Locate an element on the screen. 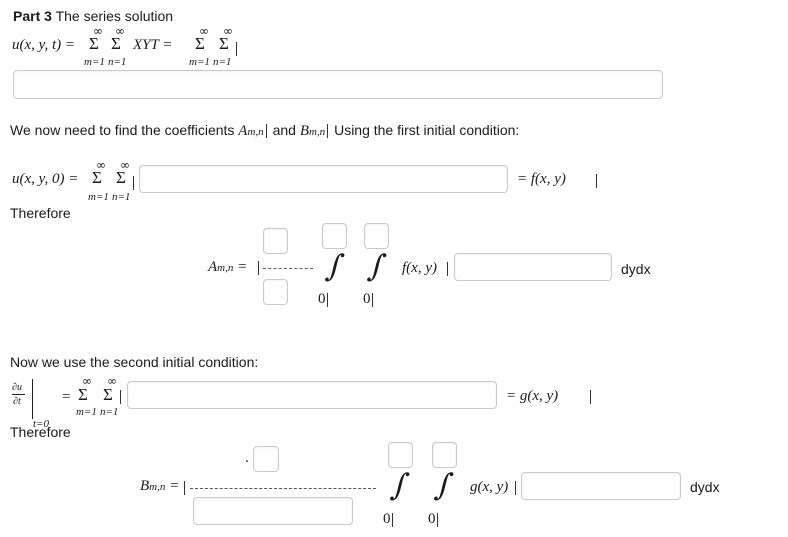  a-numerator-input is located at coordinates (275, 241).